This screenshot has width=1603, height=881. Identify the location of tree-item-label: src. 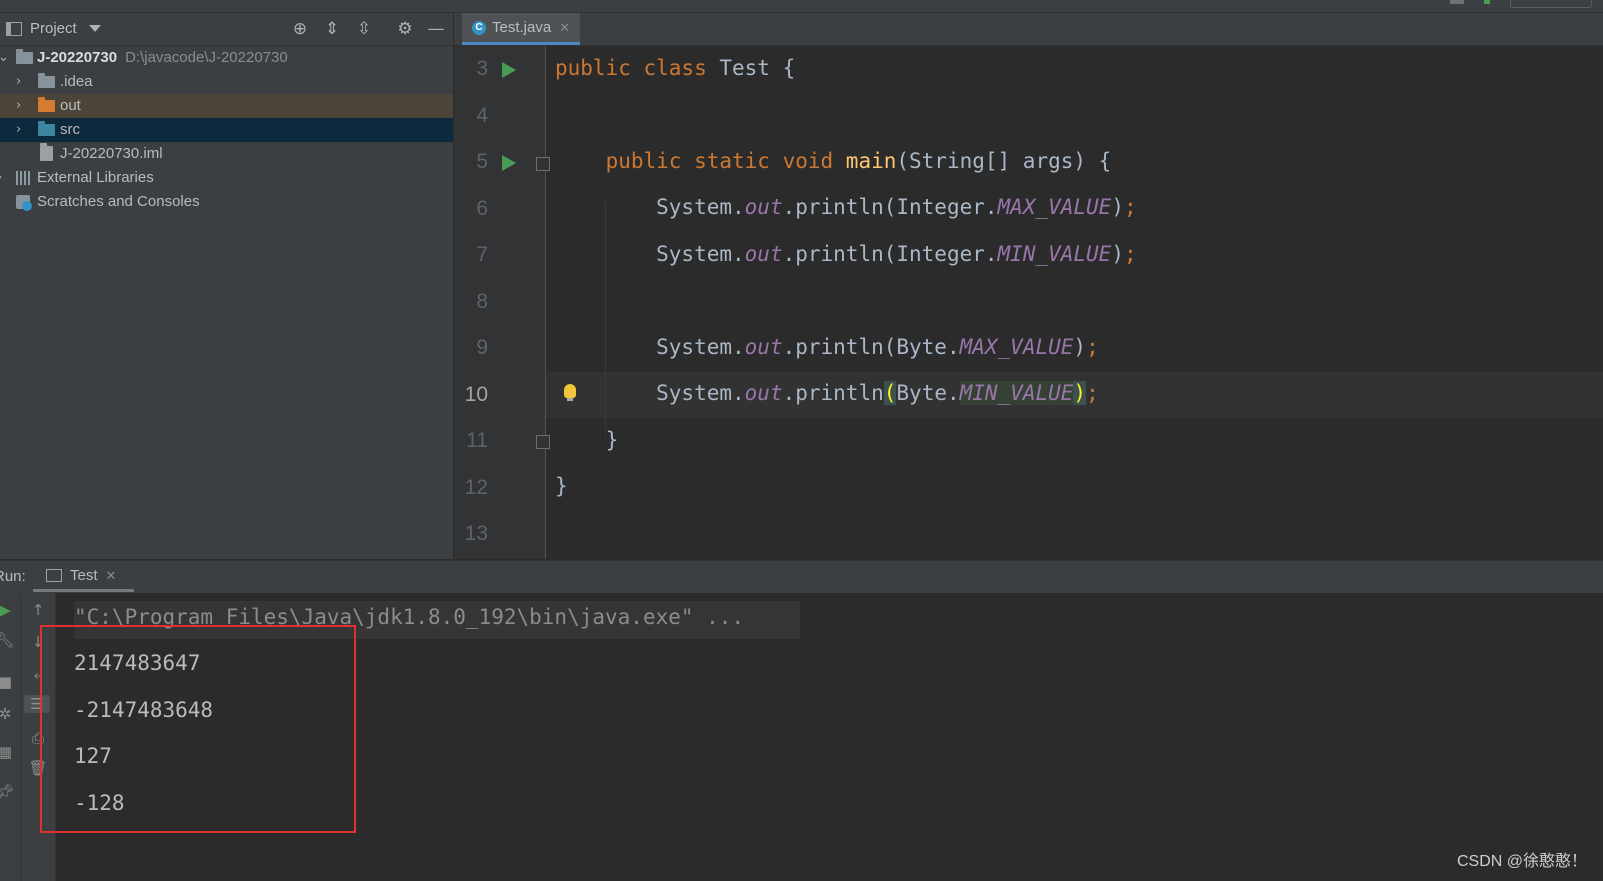
(70, 129).